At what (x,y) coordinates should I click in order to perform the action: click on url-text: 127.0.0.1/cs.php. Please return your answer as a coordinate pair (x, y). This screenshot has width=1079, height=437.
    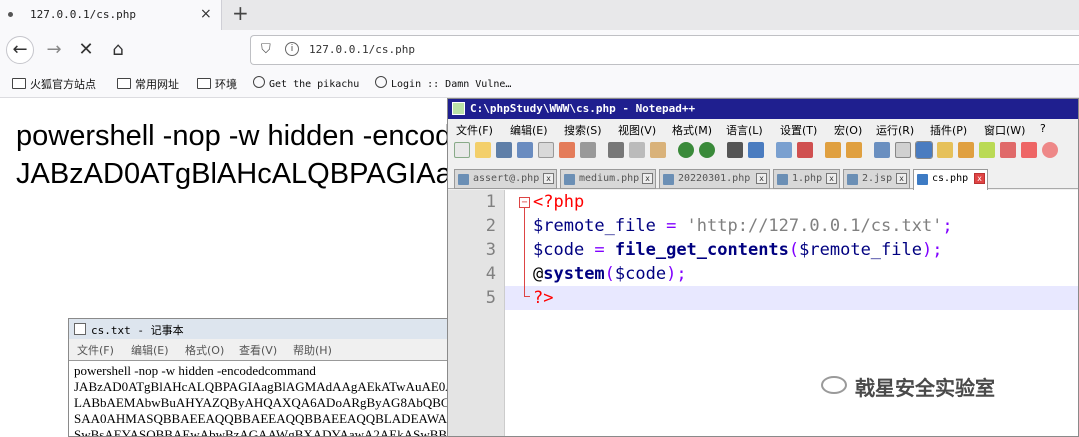
    Looking at the image, I should click on (362, 49).